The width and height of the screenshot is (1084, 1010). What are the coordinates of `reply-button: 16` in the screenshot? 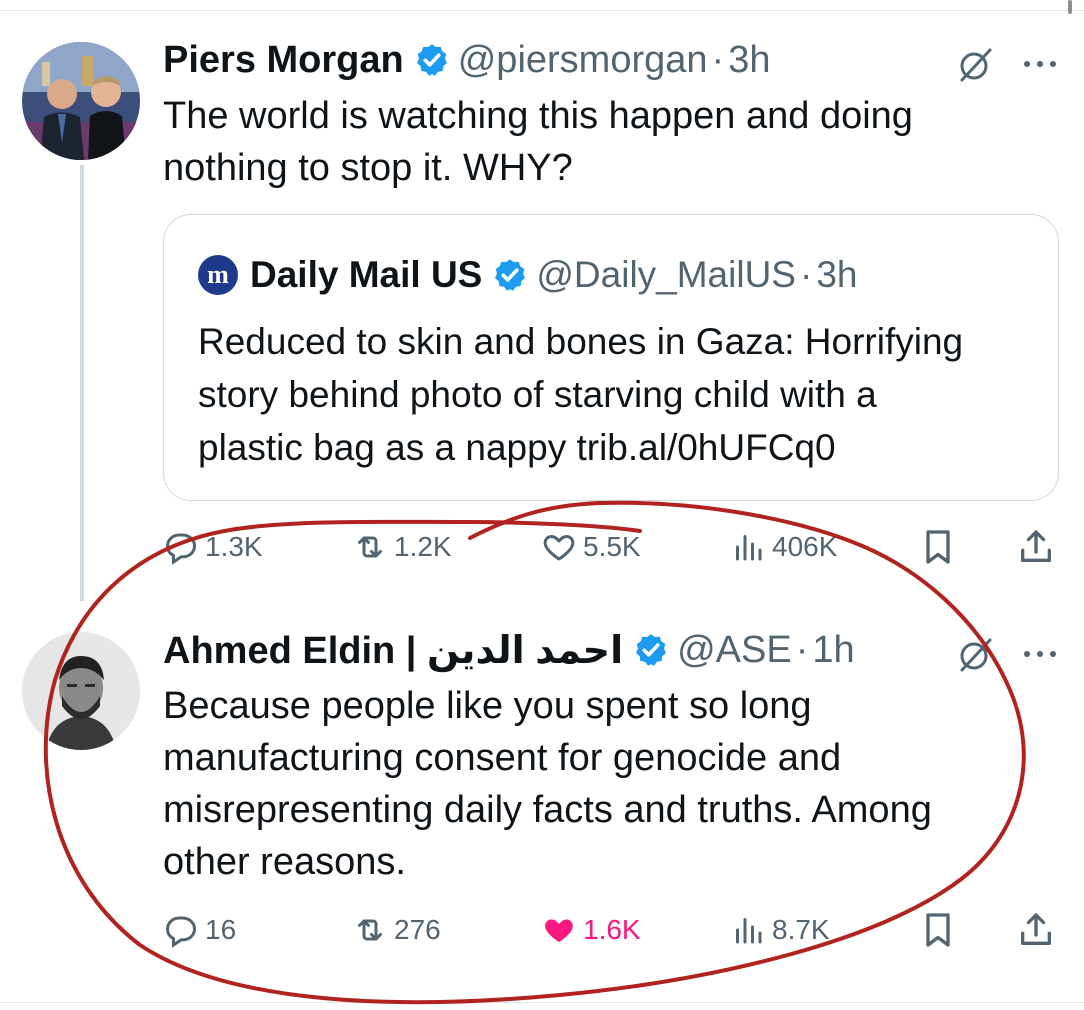 It's located at (199, 930).